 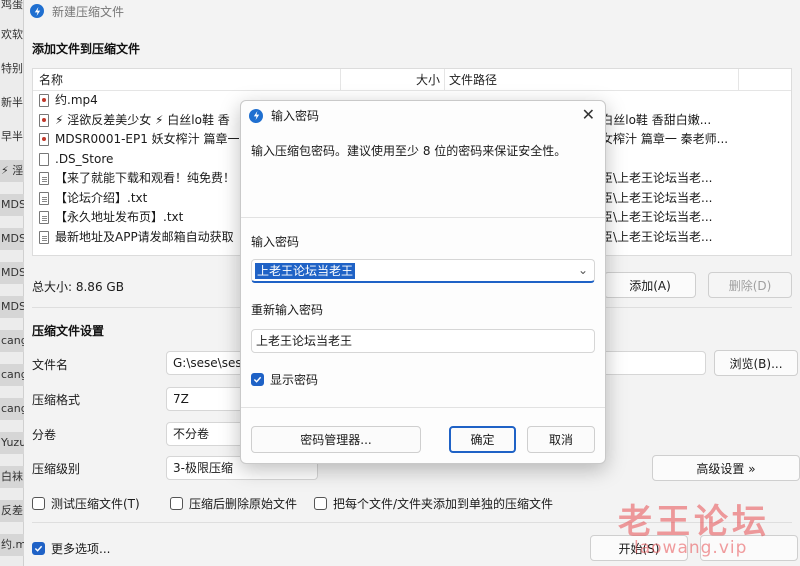 I want to click on format-label: 压缩格式, so click(x=56, y=400).